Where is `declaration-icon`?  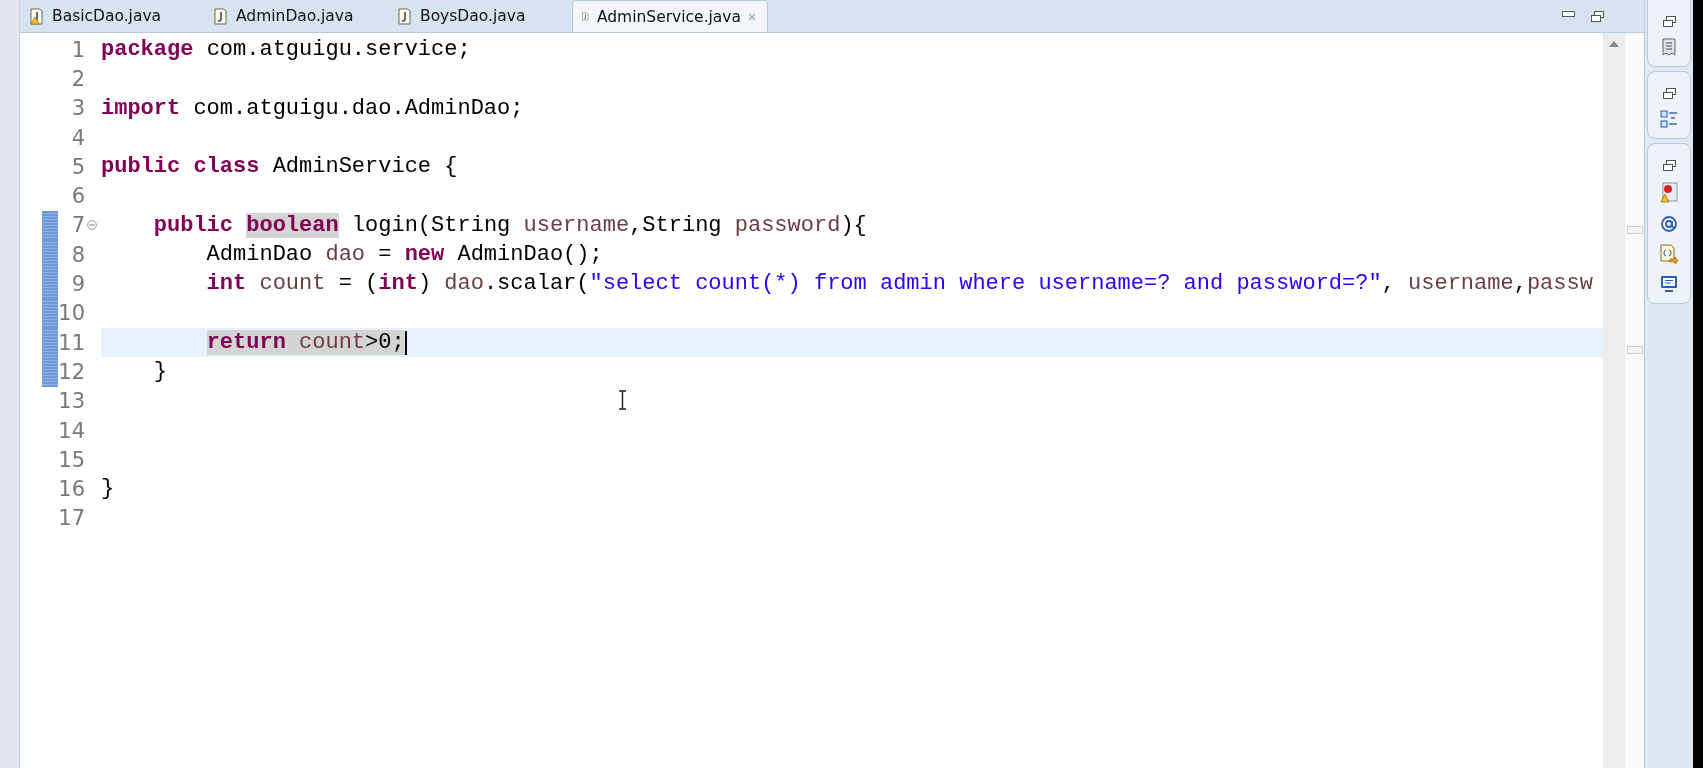 declaration-icon is located at coordinates (1669, 254).